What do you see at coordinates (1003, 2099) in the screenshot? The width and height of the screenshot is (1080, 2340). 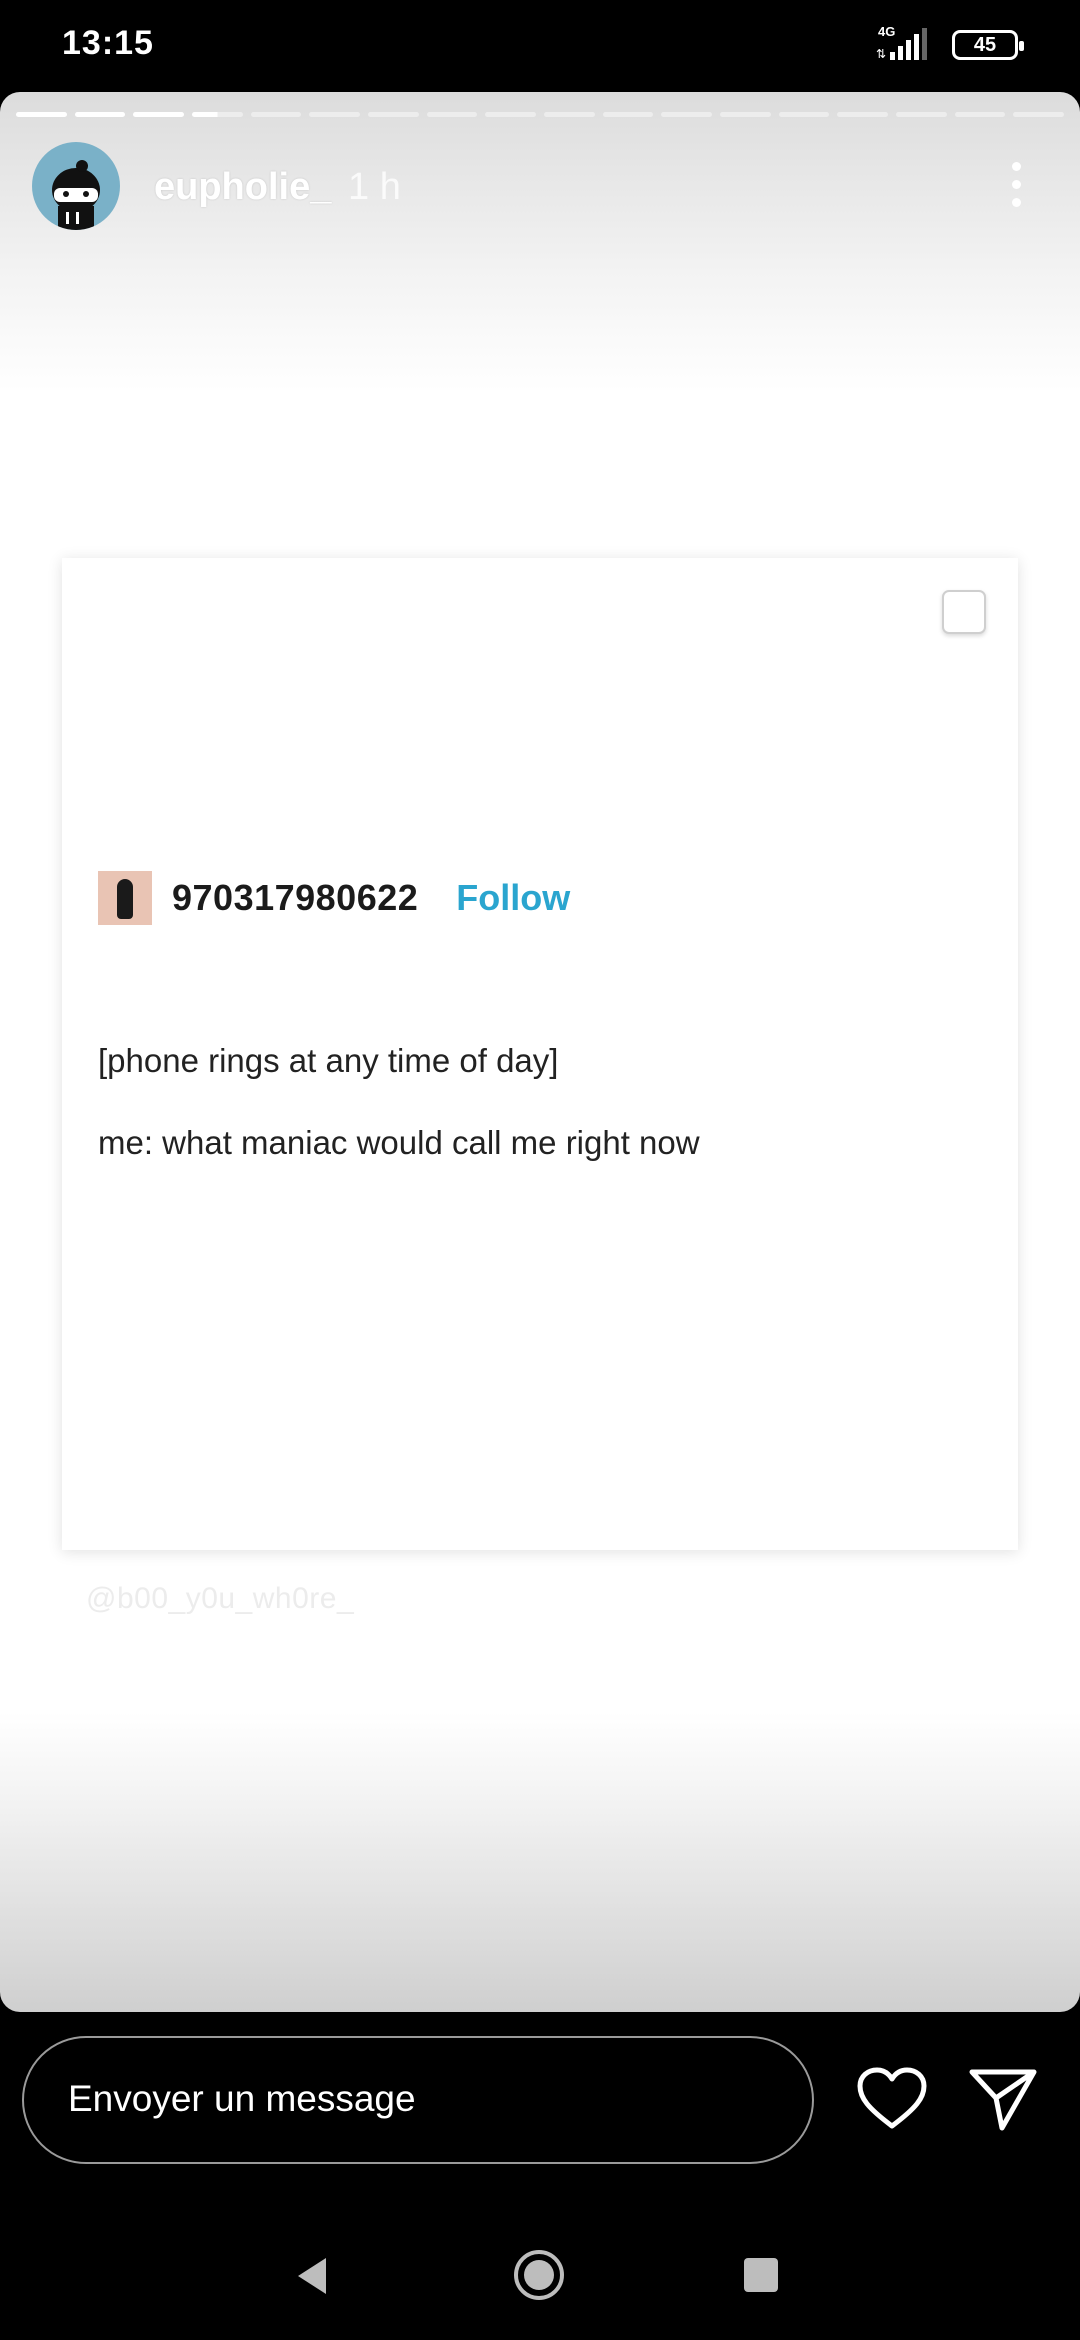 I see `send-icon` at bounding box center [1003, 2099].